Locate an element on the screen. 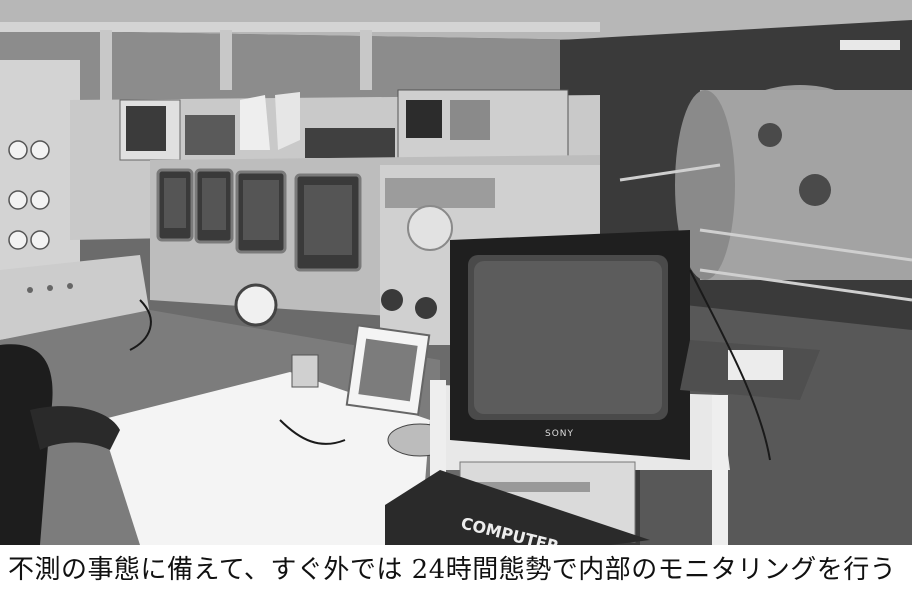 Image resolution: width=912 pixels, height=596 pixels. tv-brand-label: SONY is located at coordinates (559, 434).